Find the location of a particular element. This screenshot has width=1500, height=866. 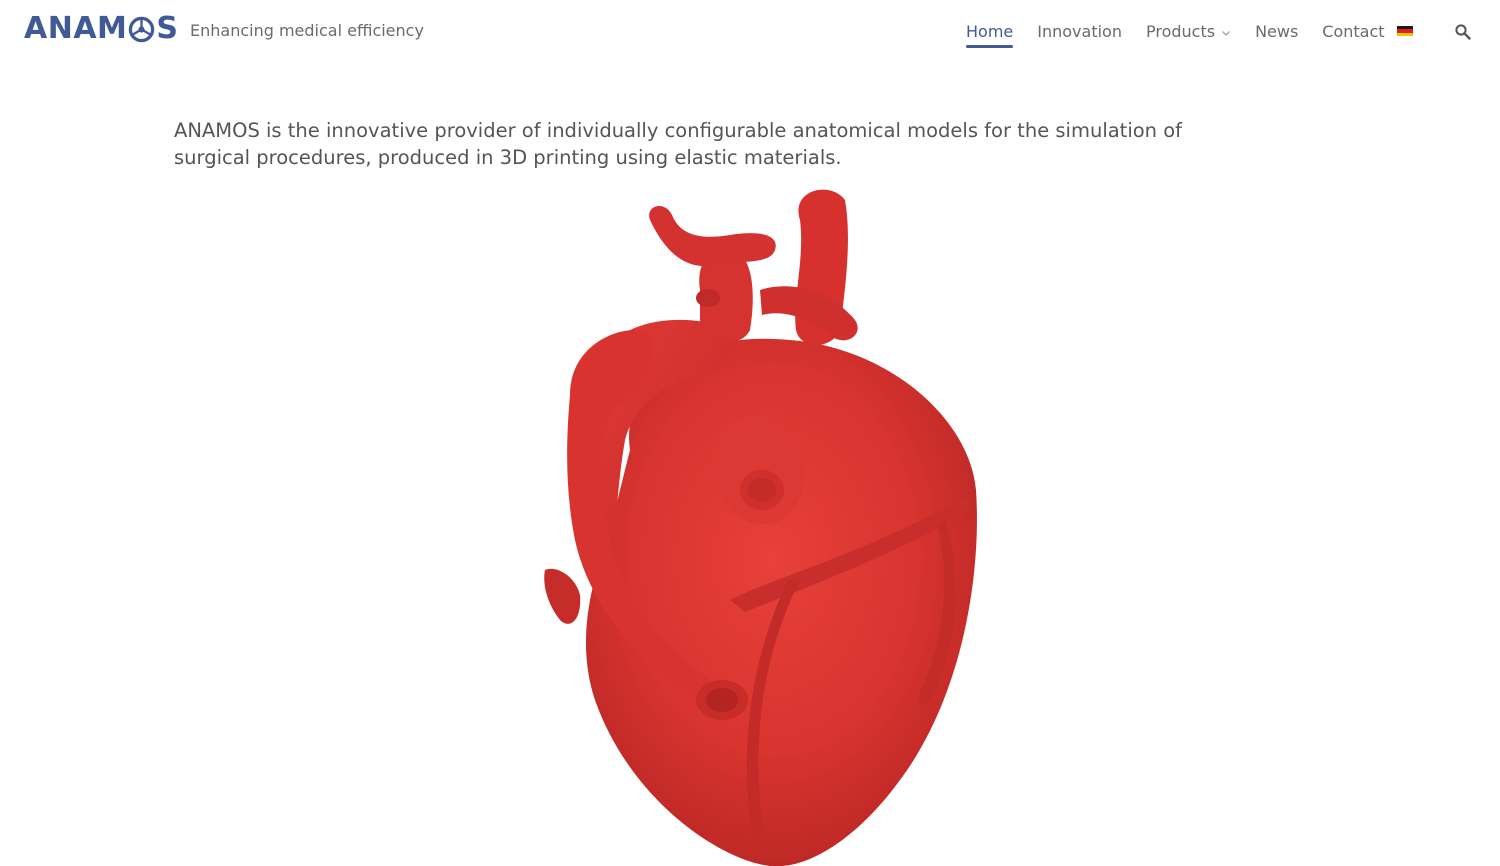

chevron-down-icon is located at coordinates (1226, 33).